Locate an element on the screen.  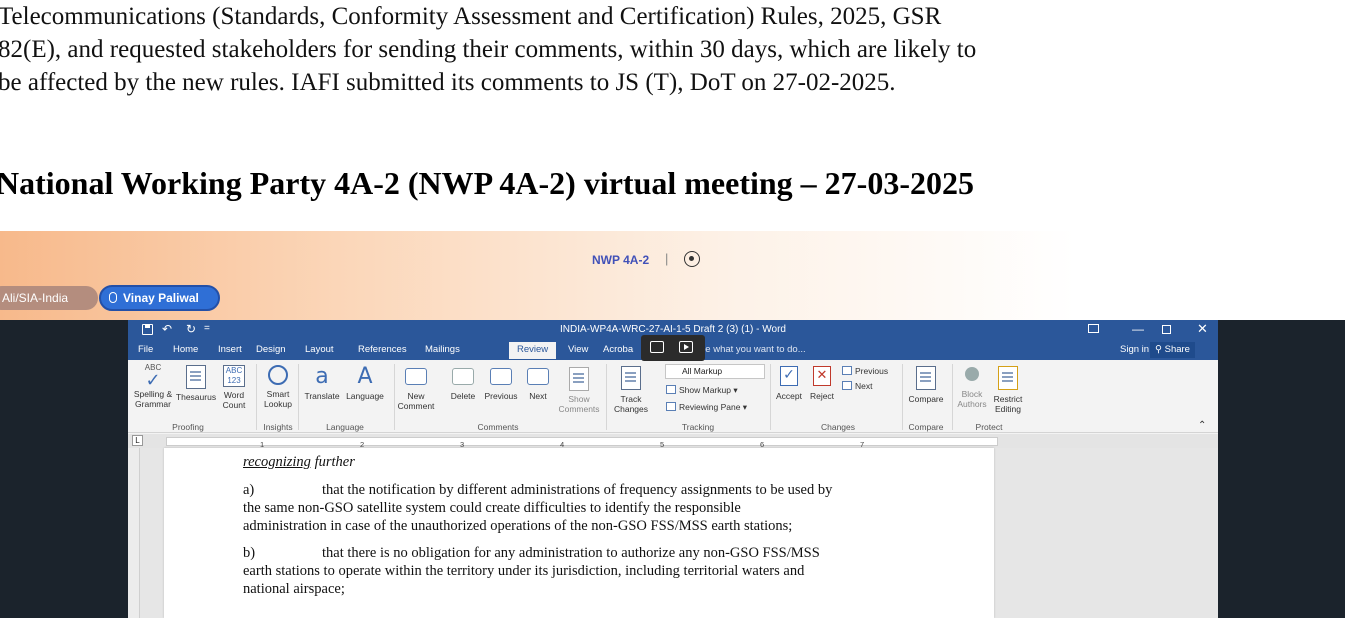
share-button: ⚲ Share is located at coordinates (1172, 350).